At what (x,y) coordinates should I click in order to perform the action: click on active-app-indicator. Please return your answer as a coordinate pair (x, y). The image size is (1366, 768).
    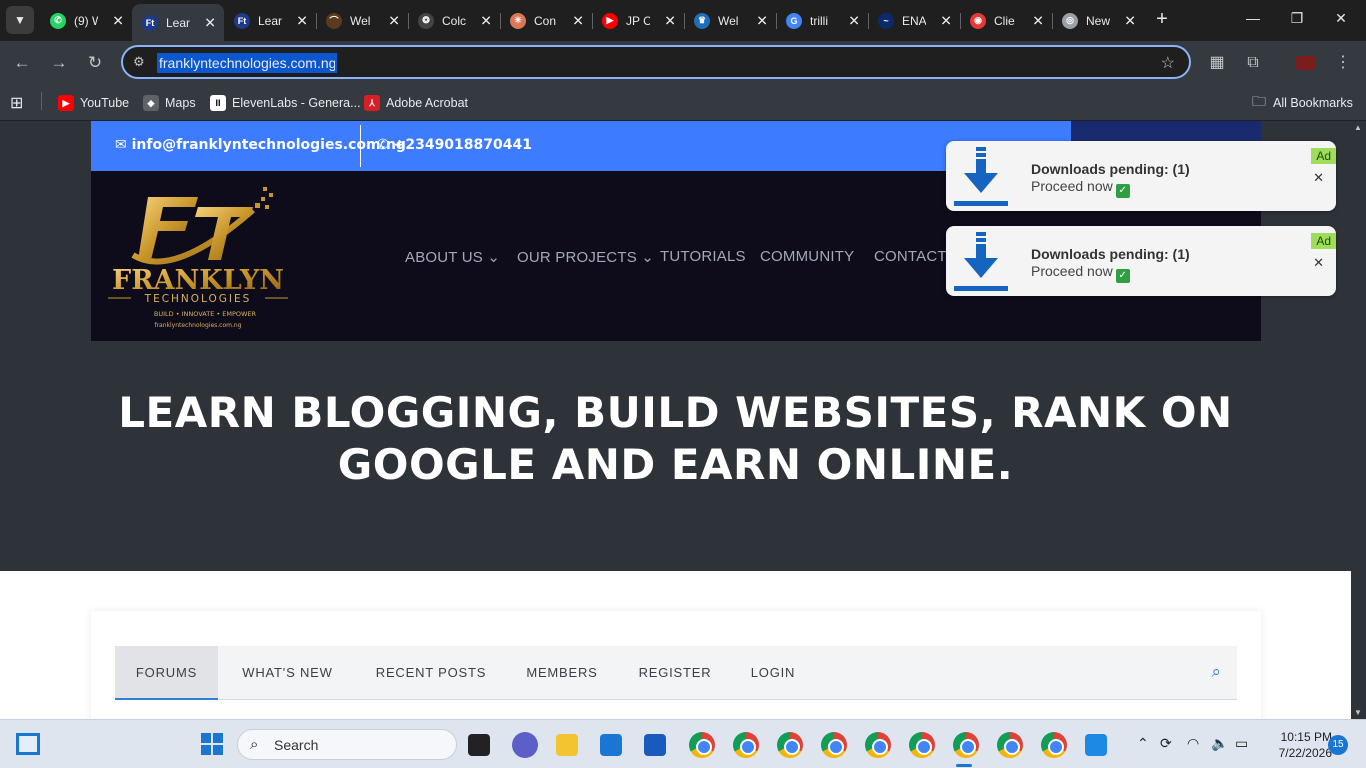
    Looking at the image, I should click on (964, 765).